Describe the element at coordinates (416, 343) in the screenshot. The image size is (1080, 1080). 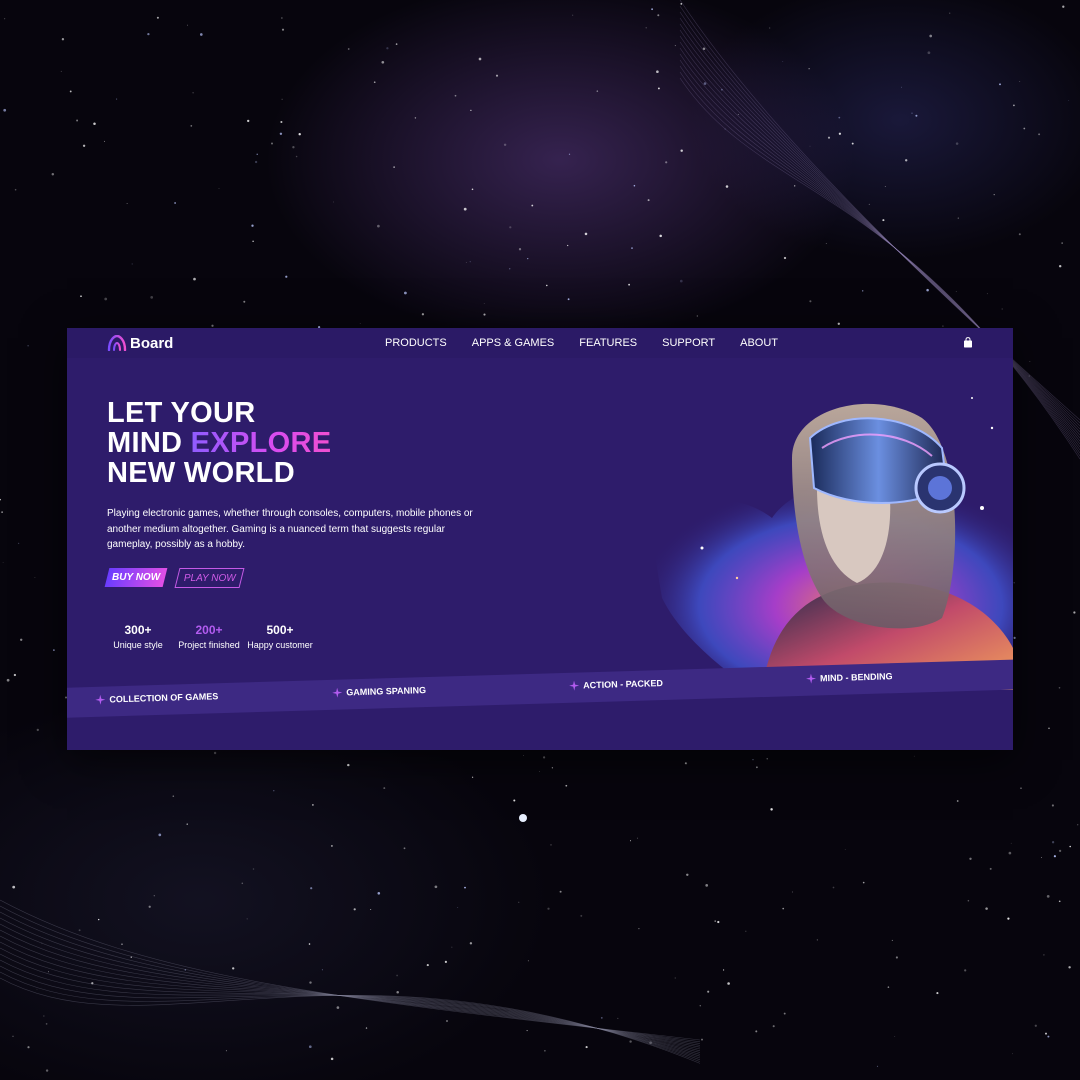
I see `nav-products: PRODUCTS` at that location.